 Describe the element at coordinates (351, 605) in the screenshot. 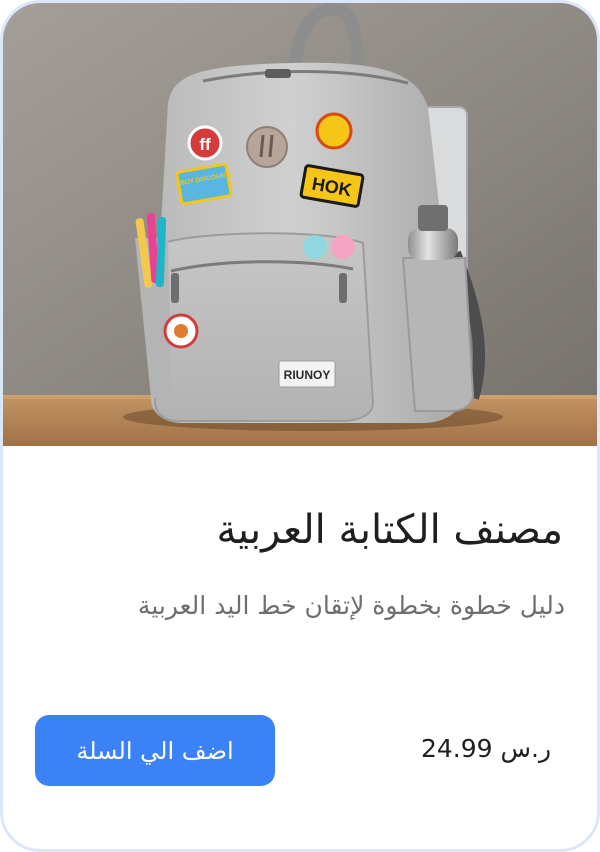

I see `product-description: دليل خطوة بخطوة لإتقان خط اليد العربية` at that location.